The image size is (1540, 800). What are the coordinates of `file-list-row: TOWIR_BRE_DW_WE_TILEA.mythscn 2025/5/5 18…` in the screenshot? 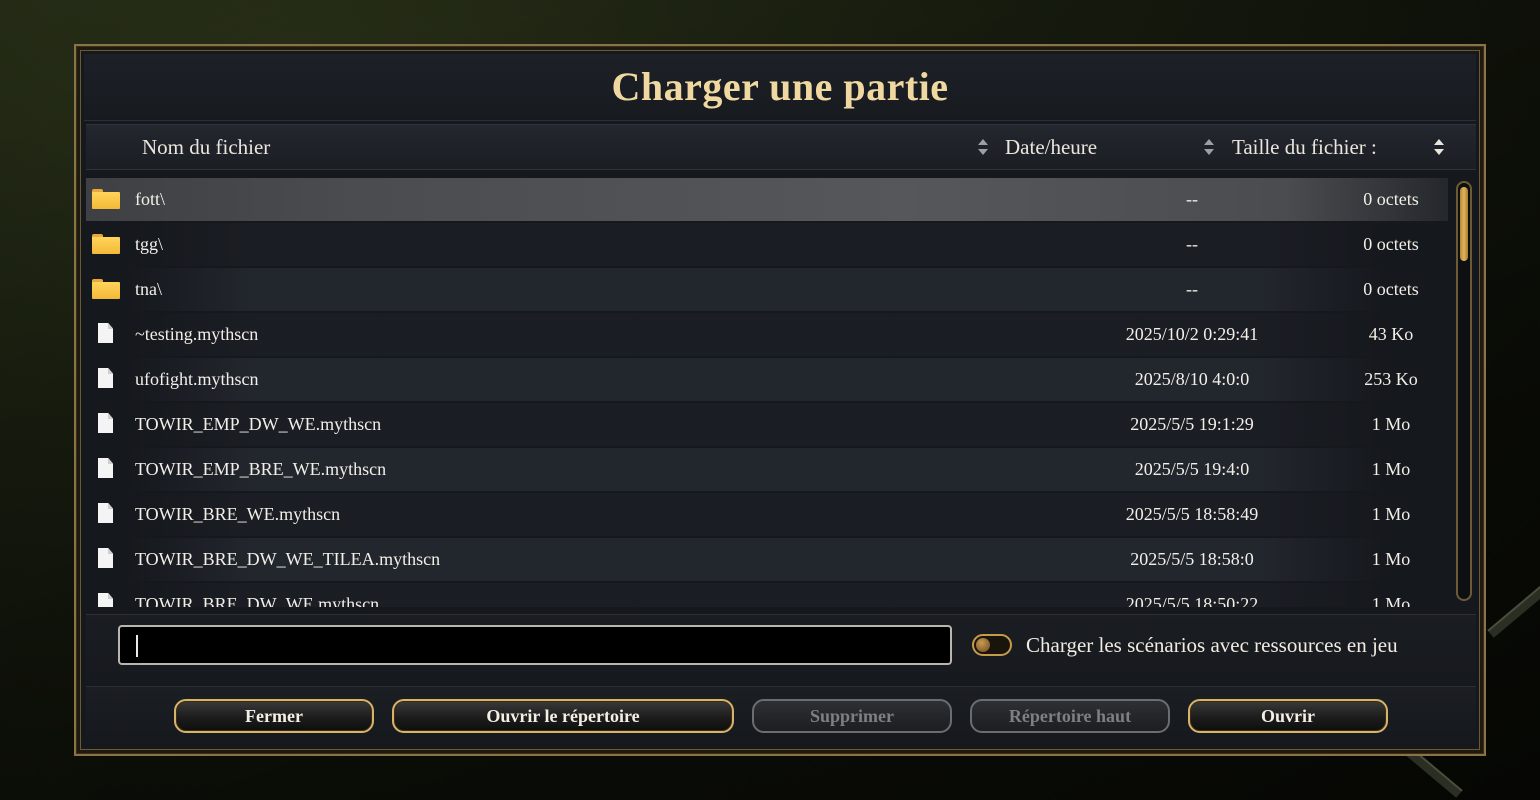 It's located at (767, 559).